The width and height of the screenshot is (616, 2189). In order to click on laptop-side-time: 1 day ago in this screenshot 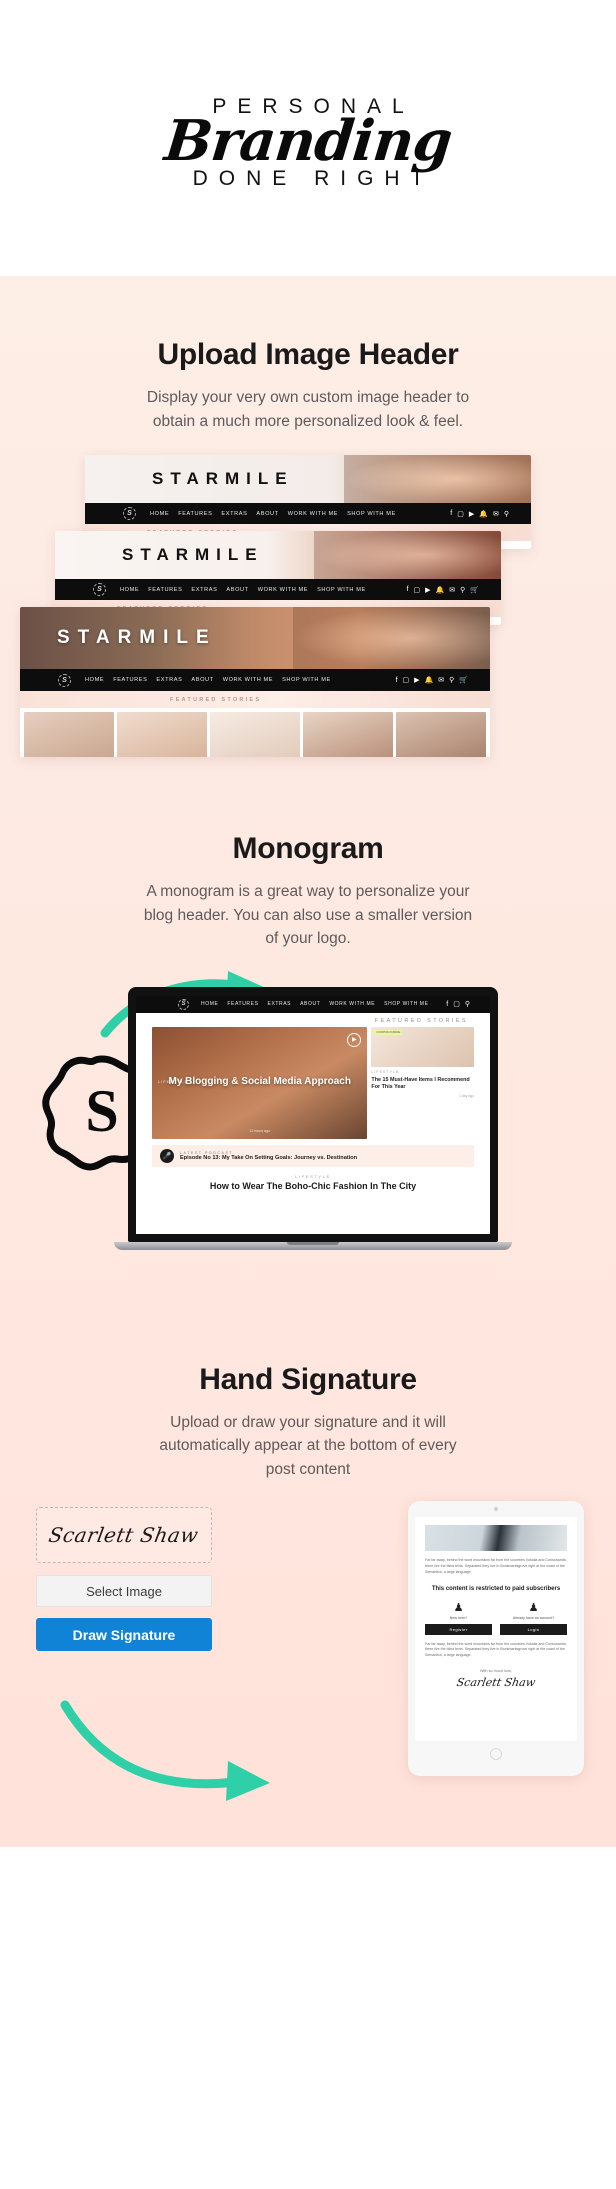, I will do `click(466, 1095)`.